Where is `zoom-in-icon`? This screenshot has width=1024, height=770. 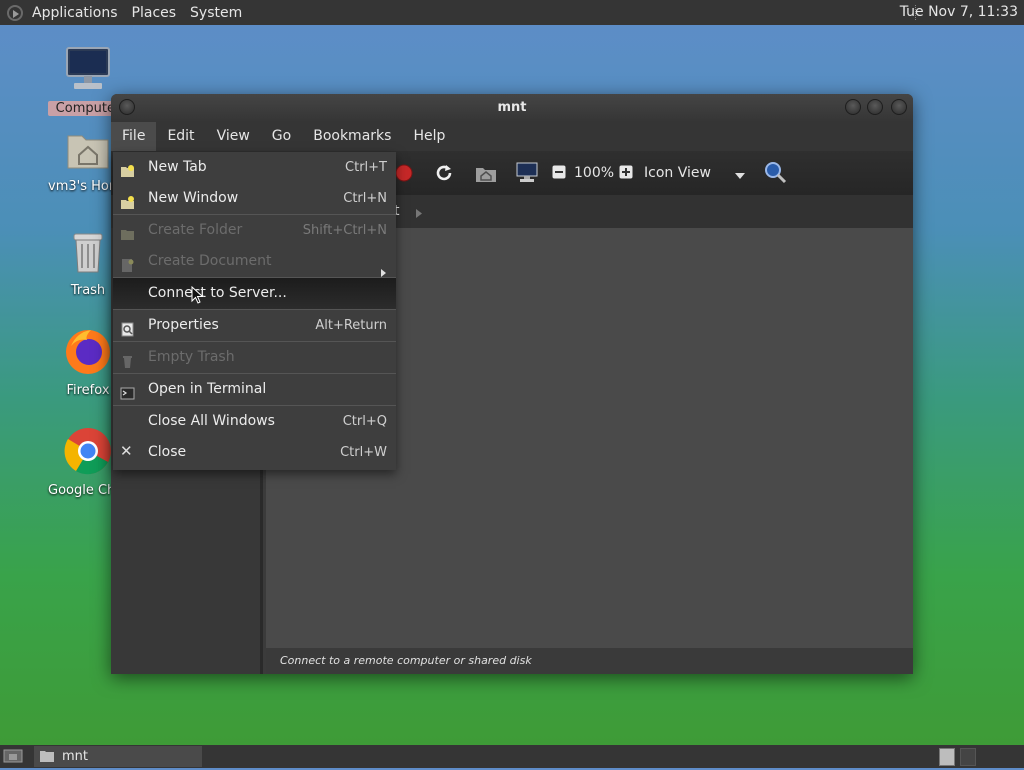
zoom-in-icon is located at coordinates (626, 174).